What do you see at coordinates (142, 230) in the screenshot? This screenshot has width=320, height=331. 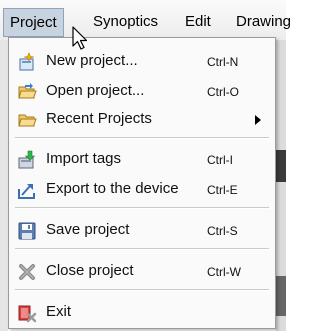 I see `menu-item-save-project: Save project Ctrl-S` at bounding box center [142, 230].